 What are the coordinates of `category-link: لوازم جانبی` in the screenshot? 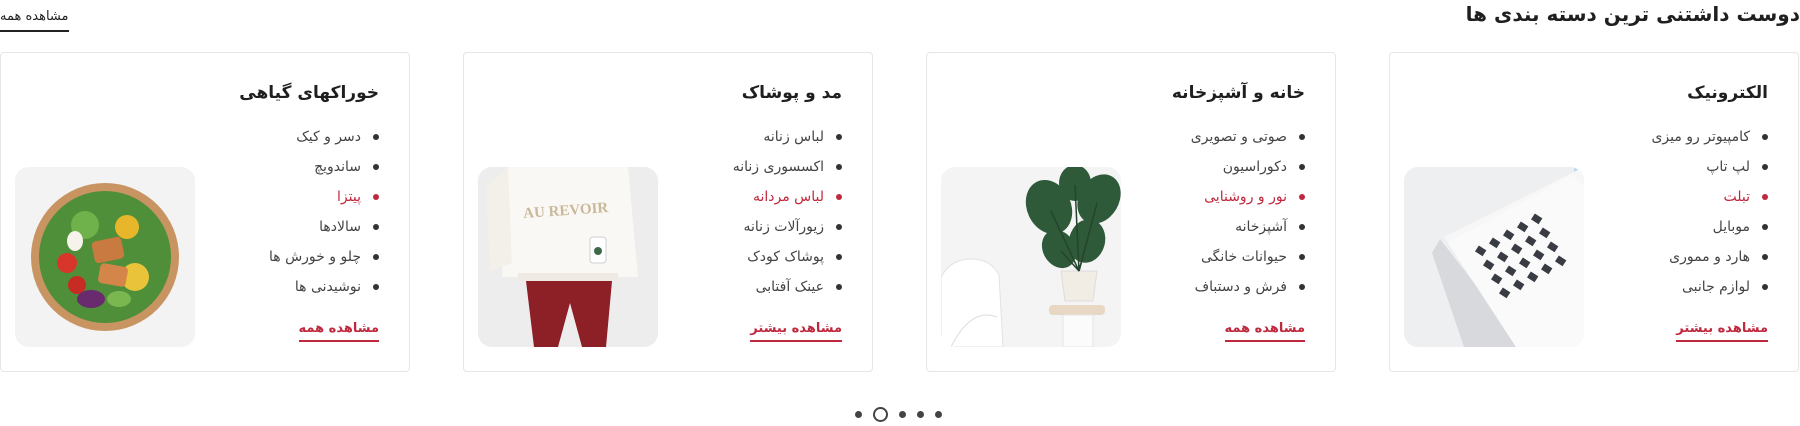 It's located at (1709, 290).